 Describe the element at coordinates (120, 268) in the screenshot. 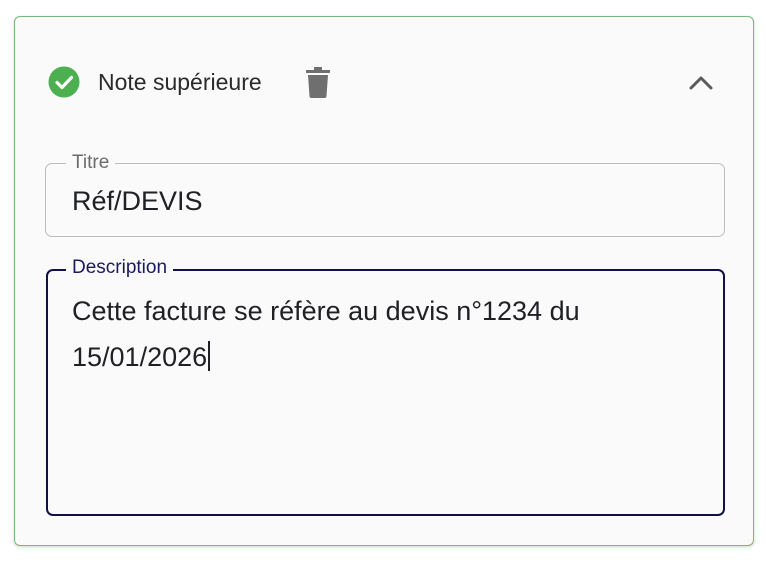

I see `description-field-label: Description` at that location.